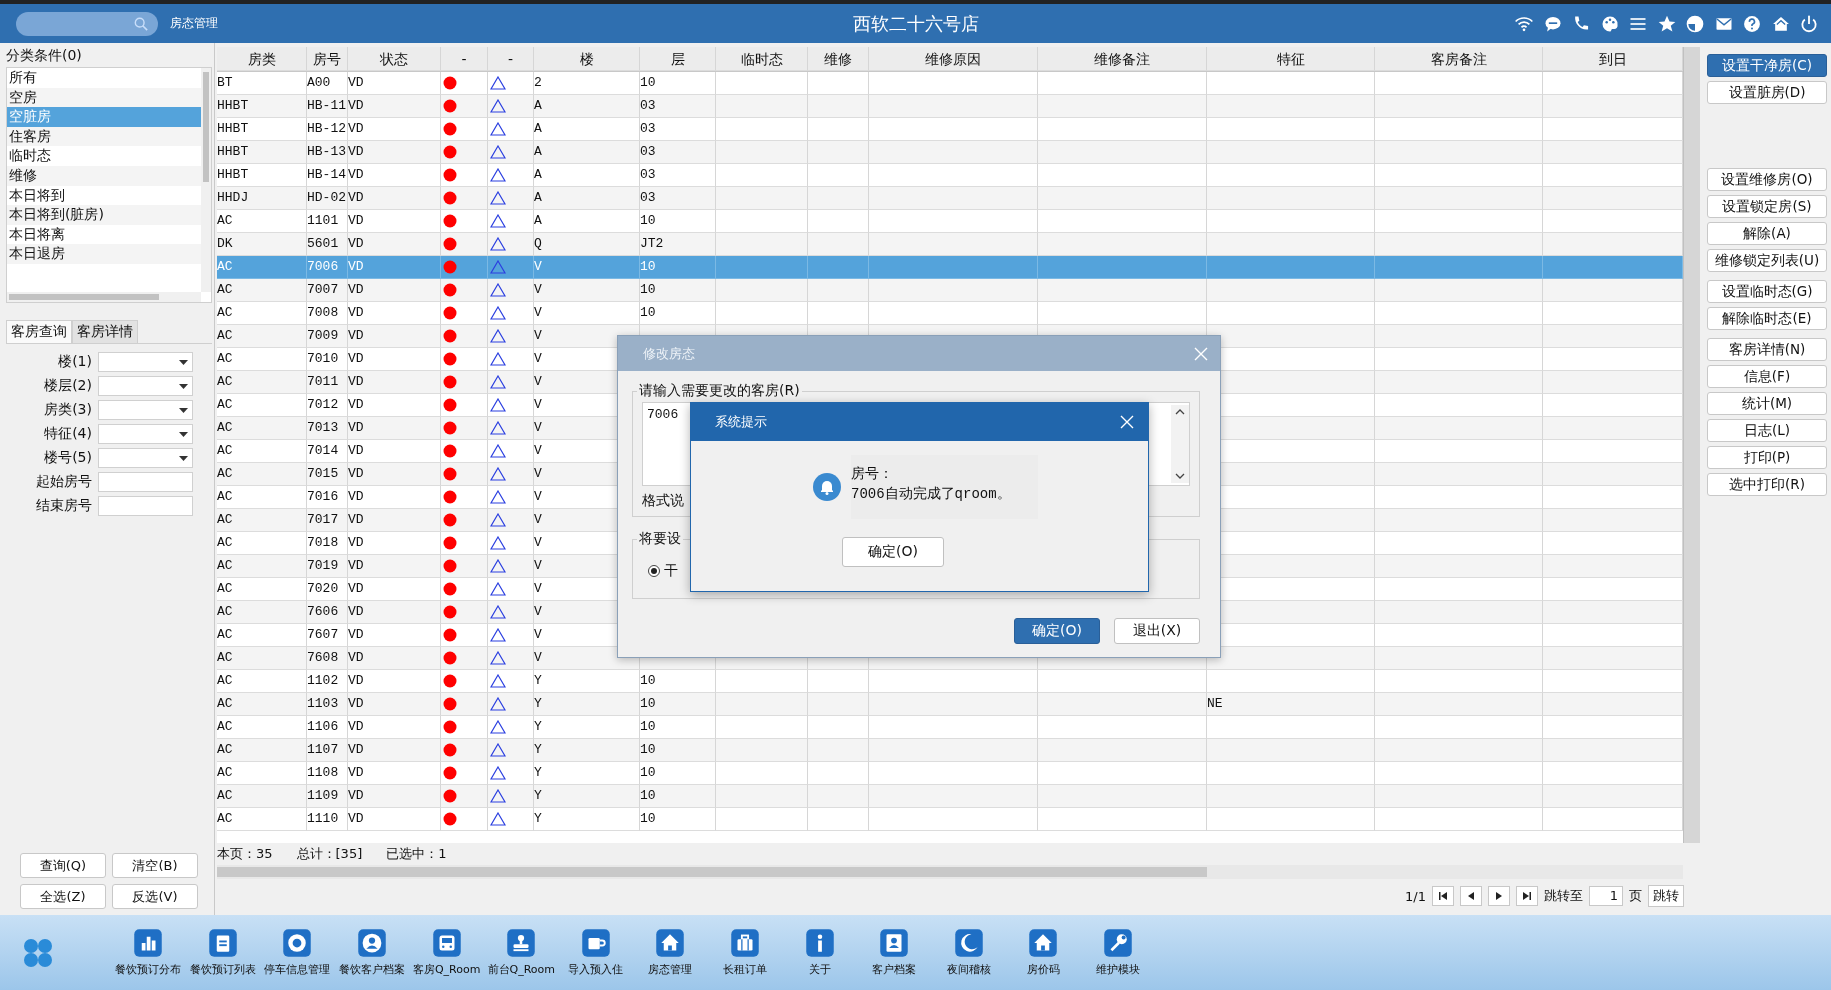 The width and height of the screenshot is (1831, 990). I want to click on field-label: 房类(3), so click(67, 410).